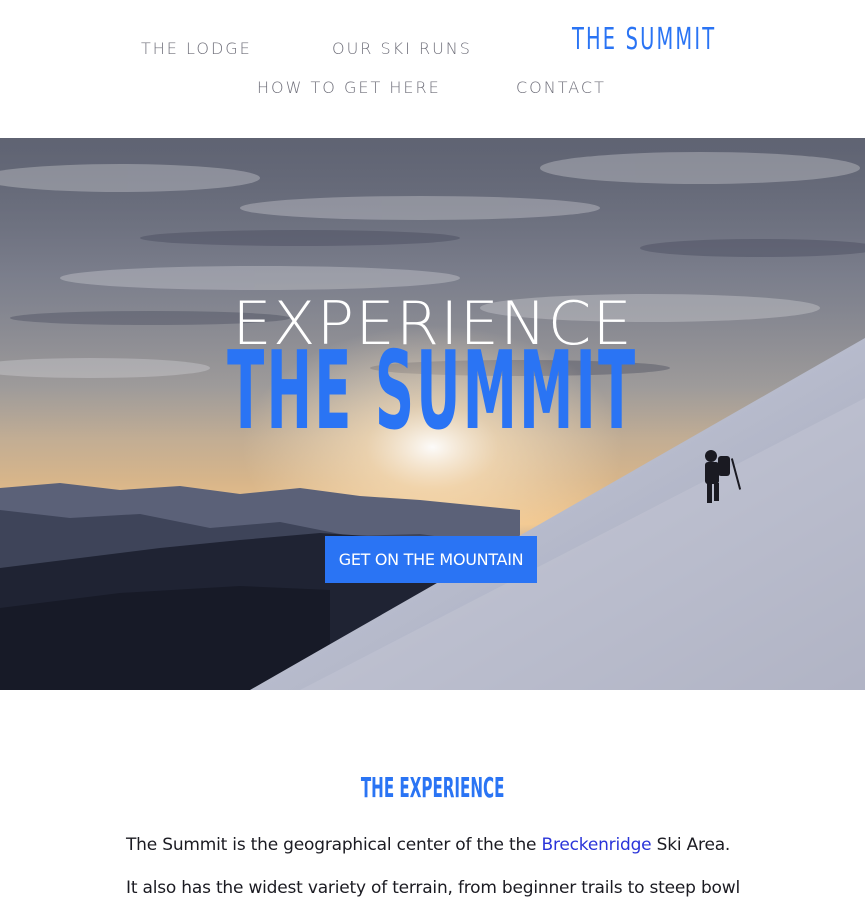 Image resolution: width=865 pixels, height=900 pixels. What do you see at coordinates (432, 787) in the screenshot?
I see `section-heading-the-experience: THE EXPERIENCE` at bounding box center [432, 787].